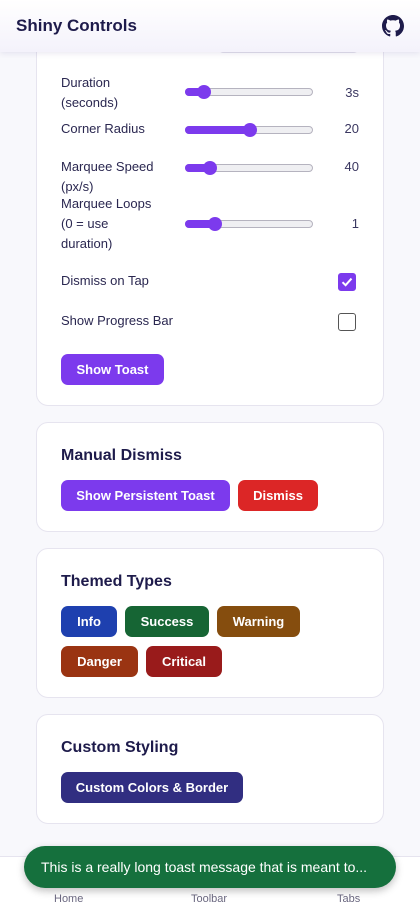 The image size is (420, 912). Describe the element at coordinates (249, 92) in the screenshot. I see `duration-slider` at that location.